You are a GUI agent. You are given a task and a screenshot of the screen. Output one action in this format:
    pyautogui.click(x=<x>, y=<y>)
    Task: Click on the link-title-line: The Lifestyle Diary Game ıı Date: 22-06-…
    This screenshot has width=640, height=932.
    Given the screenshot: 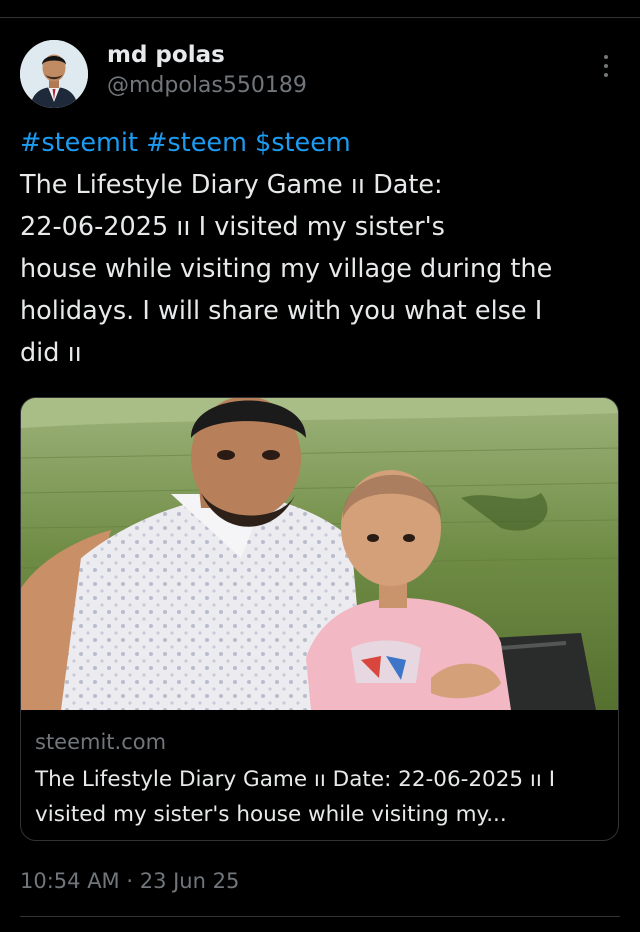 What is the action you would take?
    pyautogui.click(x=295, y=779)
    